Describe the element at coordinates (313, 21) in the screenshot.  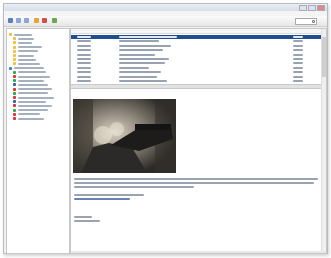
I see `search-icon` at that location.